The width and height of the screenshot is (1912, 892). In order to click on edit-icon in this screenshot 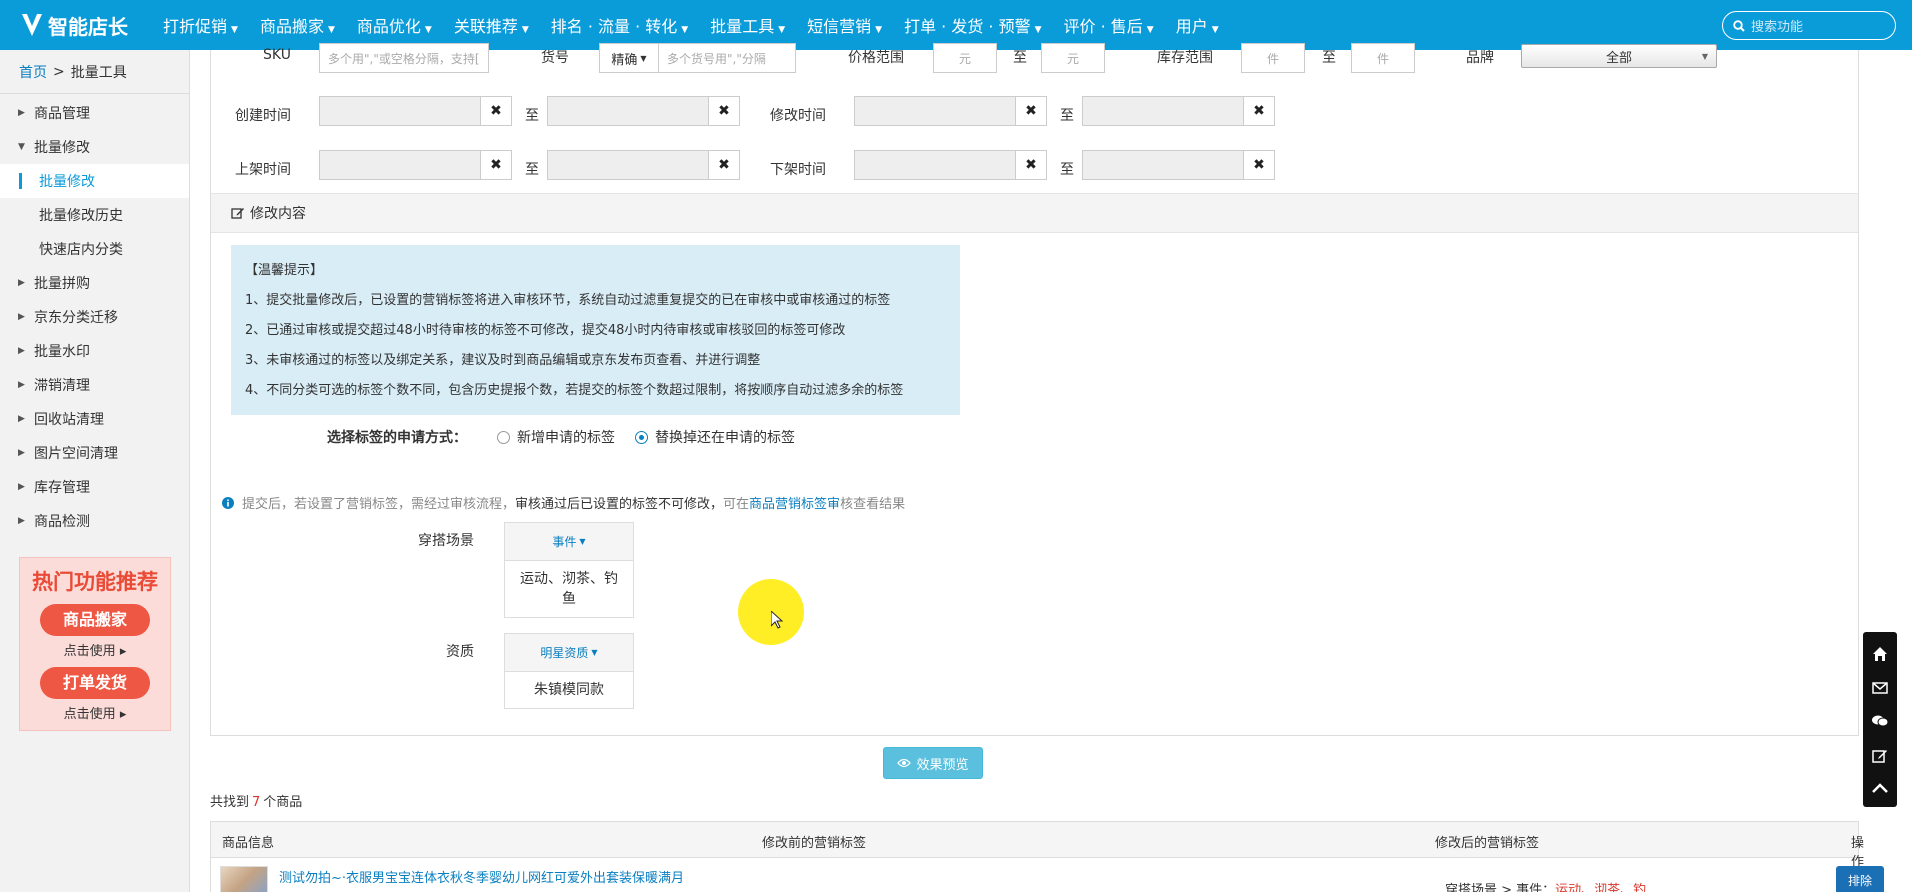, I will do `click(1880, 756)`.